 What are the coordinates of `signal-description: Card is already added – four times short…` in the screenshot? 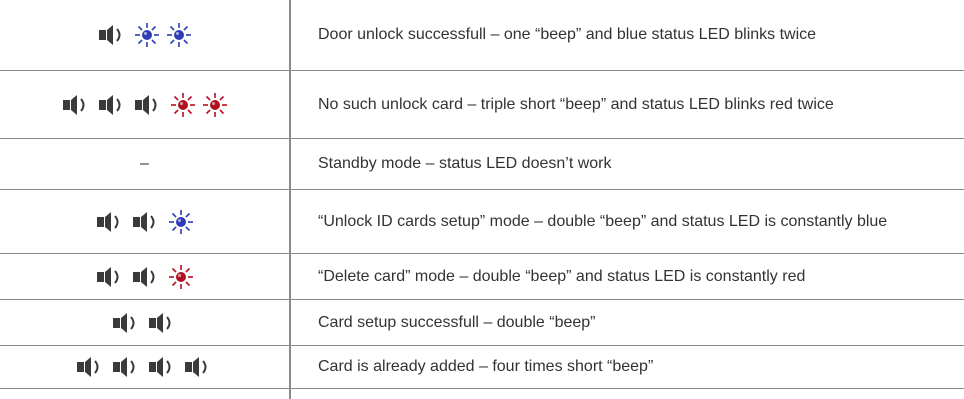 It's located at (486, 366).